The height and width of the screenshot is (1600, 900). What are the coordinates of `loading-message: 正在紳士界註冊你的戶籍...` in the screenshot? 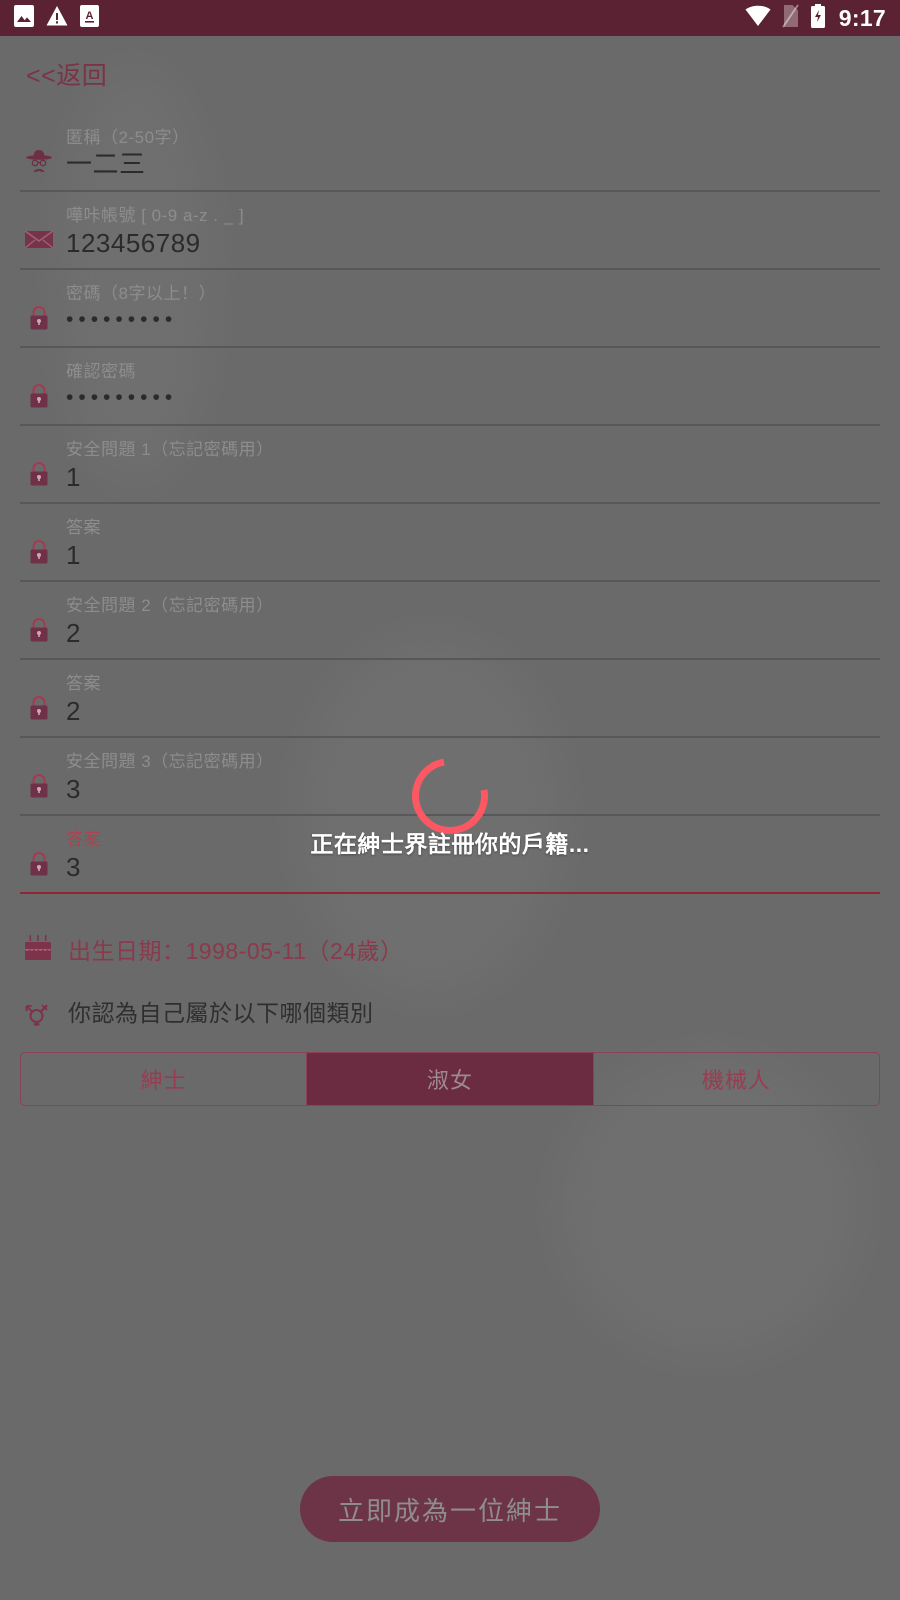 It's located at (450, 844).